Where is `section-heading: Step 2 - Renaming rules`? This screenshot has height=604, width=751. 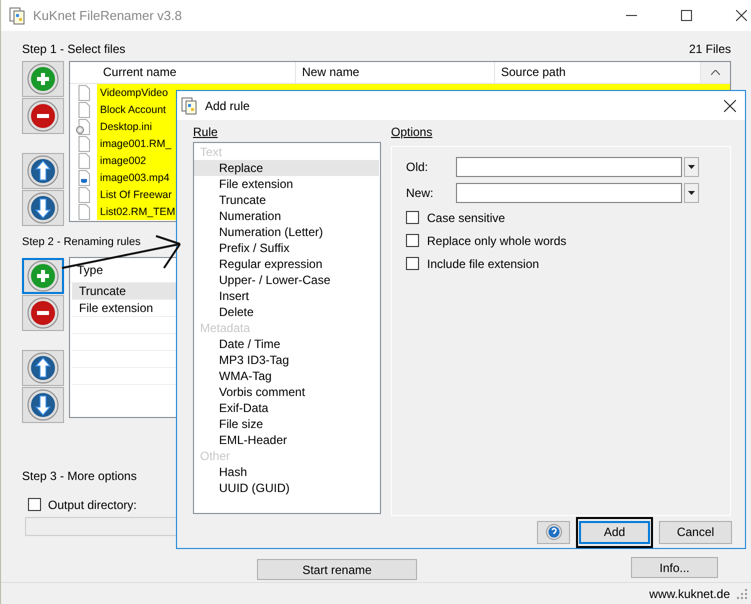
section-heading: Step 2 - Renaming rules is located at coordinates (81, 243).